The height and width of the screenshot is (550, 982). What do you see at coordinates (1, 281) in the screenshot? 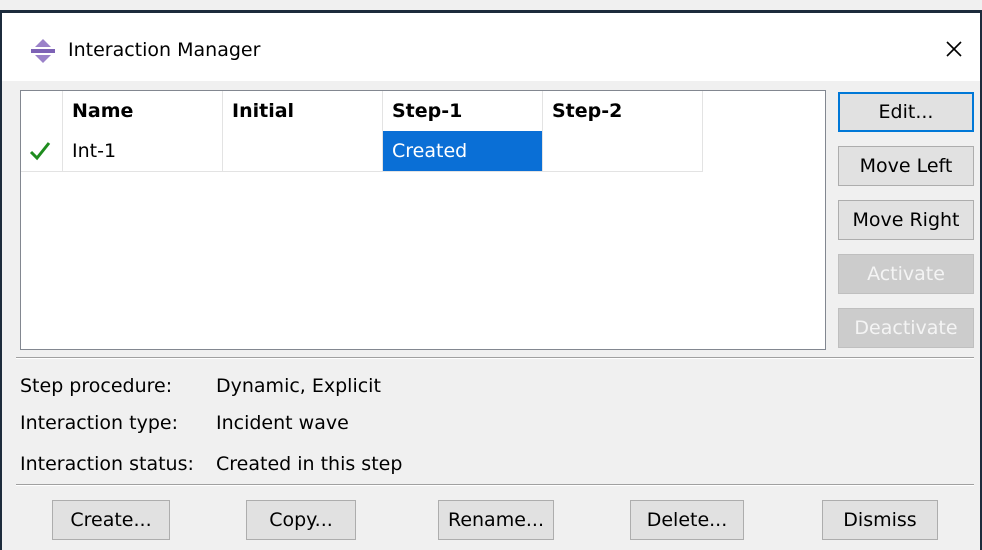
I see `window-left-border` at bounding box center [1, 281].